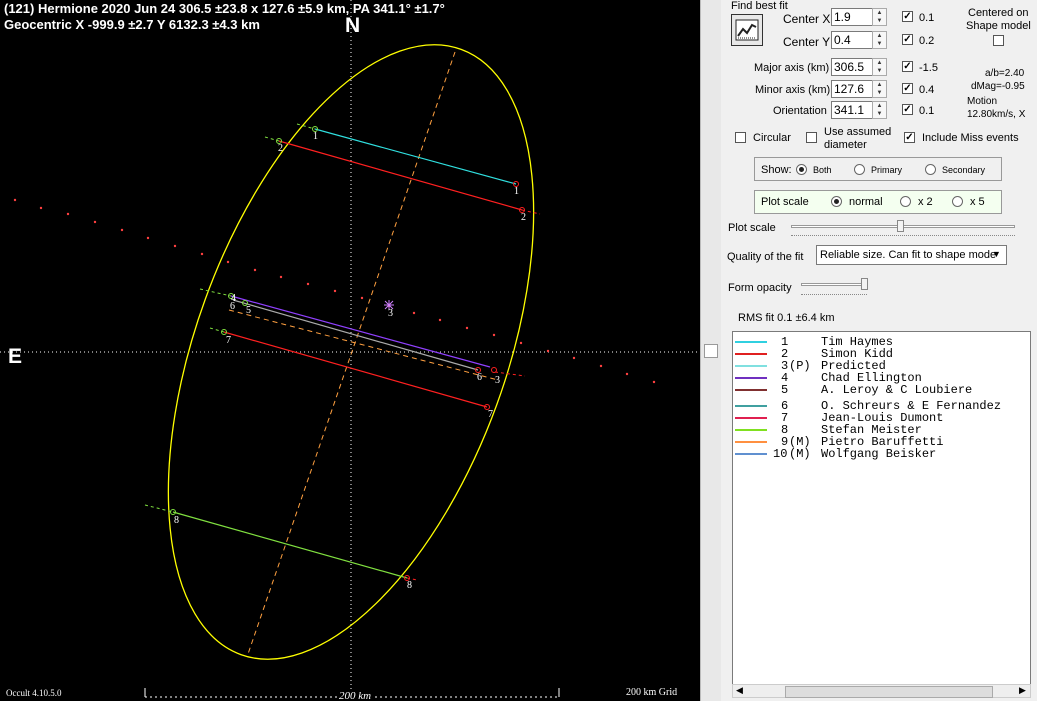 The image size is (1037, 701). Describe the element at coordinates (785, 202) in the screenshot. I see `plot-scale-group-label: Plot scale` at that location.